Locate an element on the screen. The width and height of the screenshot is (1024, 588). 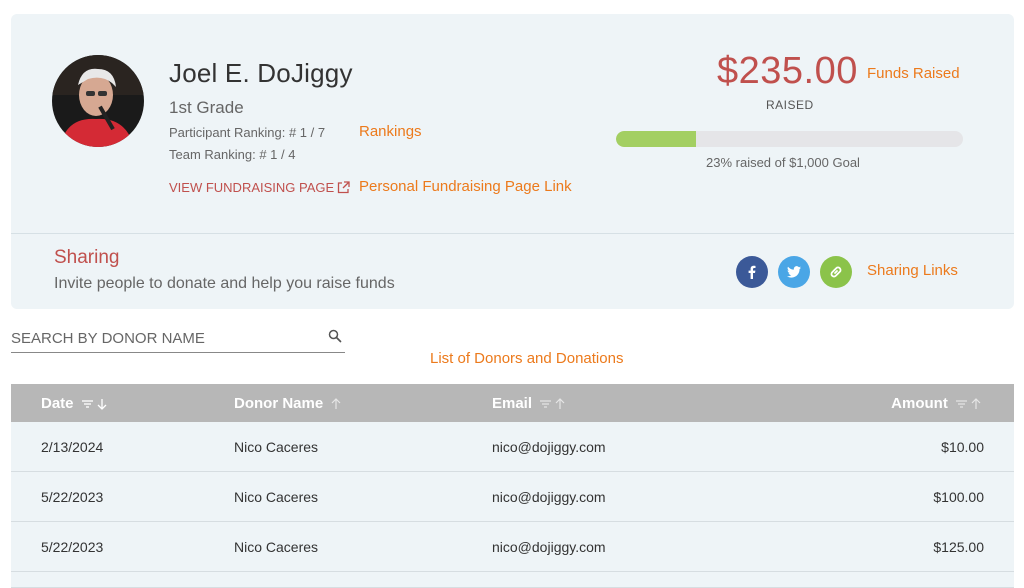
sharing-title: Sharing is located at coordinates (87, 257).